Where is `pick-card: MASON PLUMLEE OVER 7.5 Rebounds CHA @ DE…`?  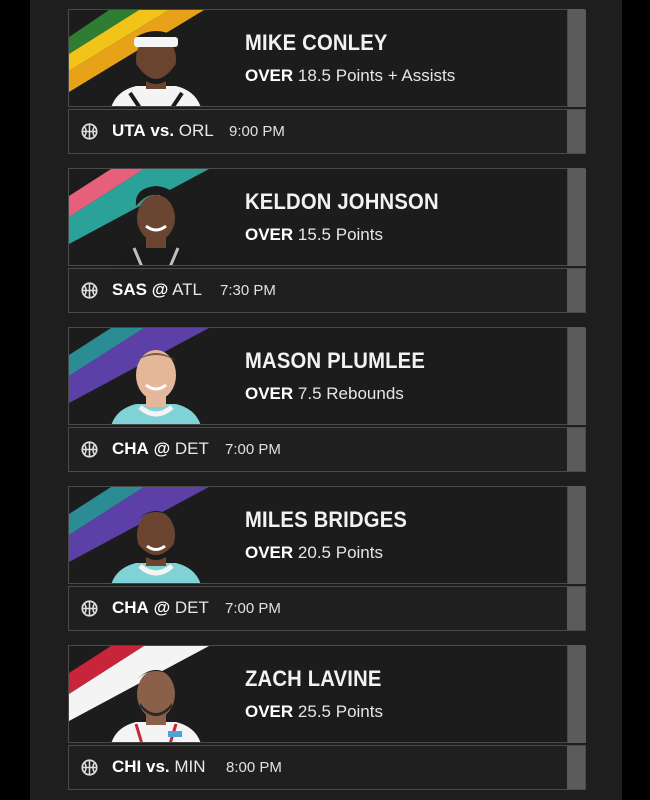
pick-card: MASON PLUMLEE OVER 7.5 Rebounds CHA @ DE… is located at coordinates (327, 399).